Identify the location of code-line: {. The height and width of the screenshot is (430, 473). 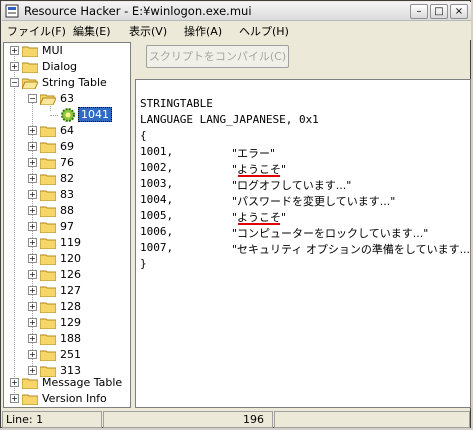
(143, 135).